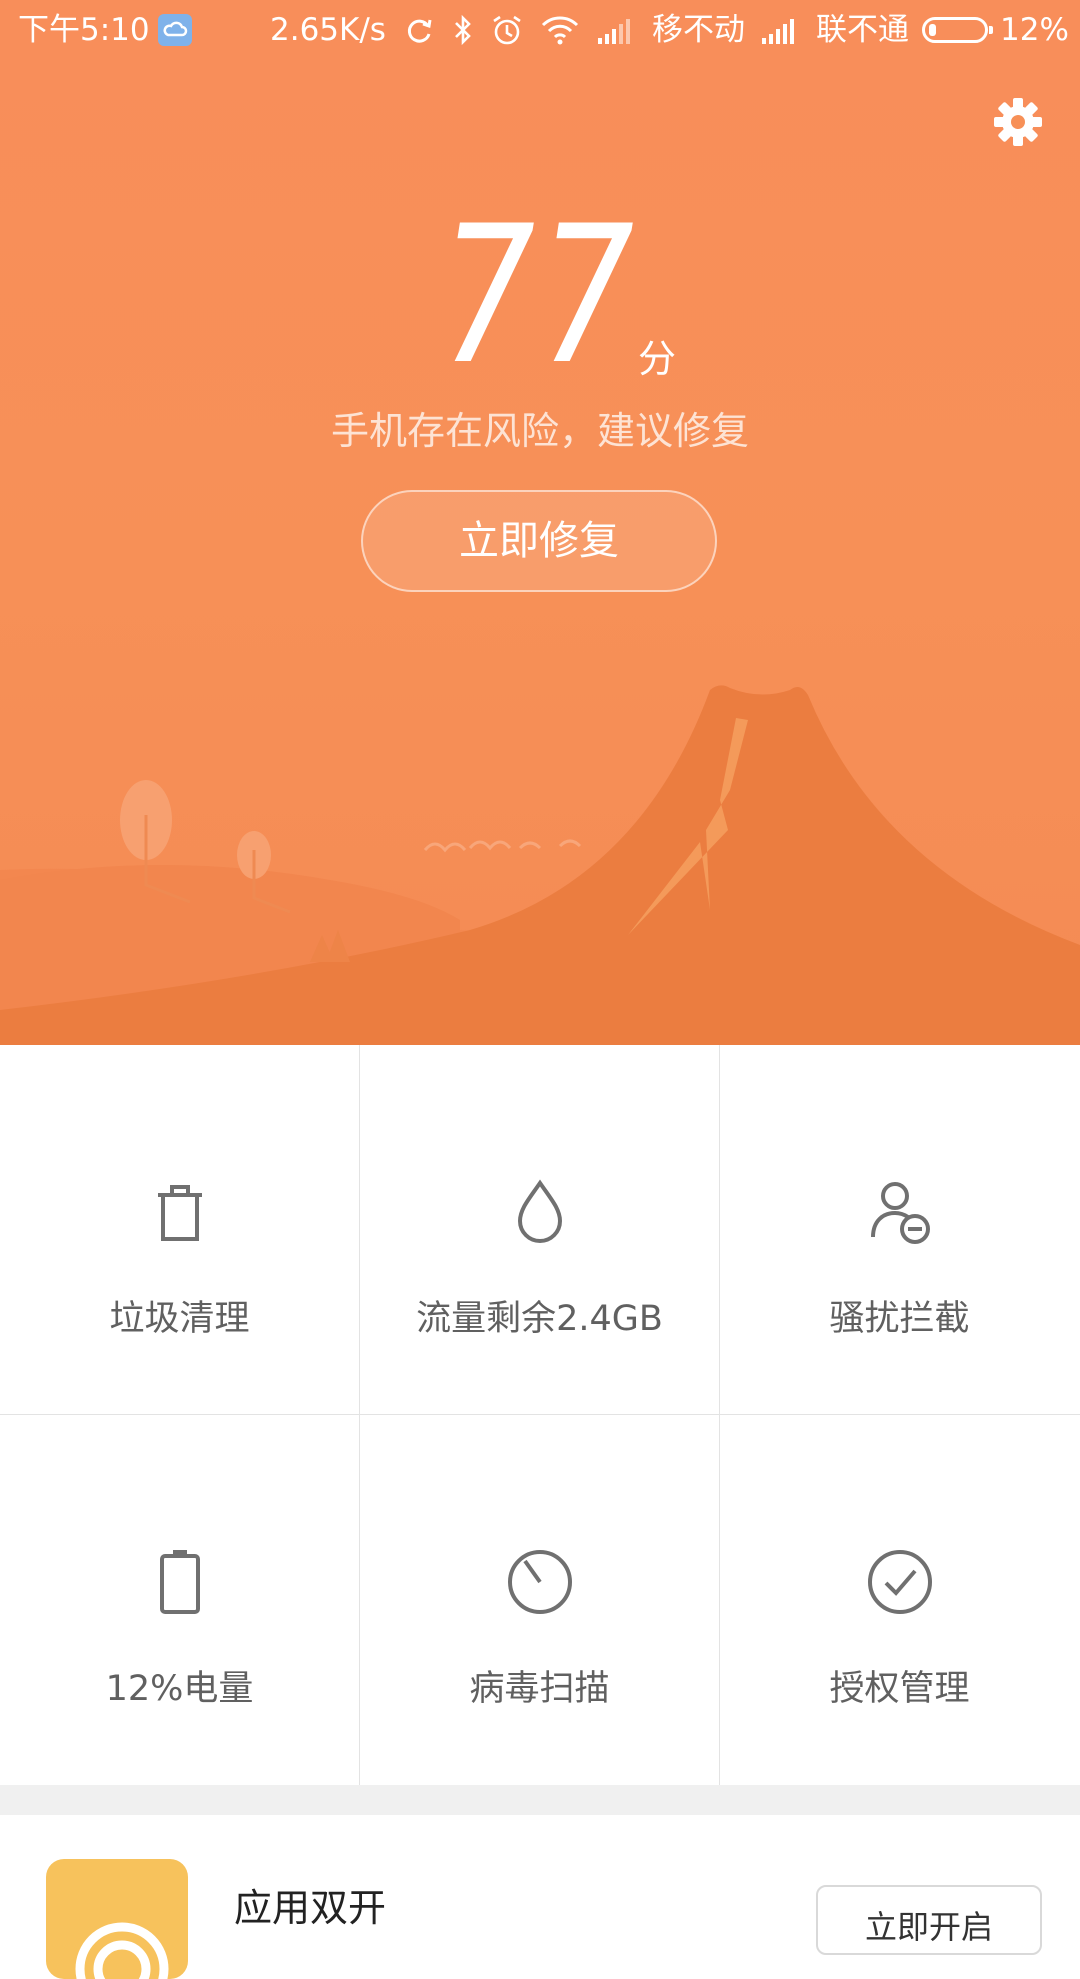 This screenshot has width=1080, height=1979. Describe the element at coordinates (463, 30) in the screenshot. I see `bluetooth-icon` at that location.